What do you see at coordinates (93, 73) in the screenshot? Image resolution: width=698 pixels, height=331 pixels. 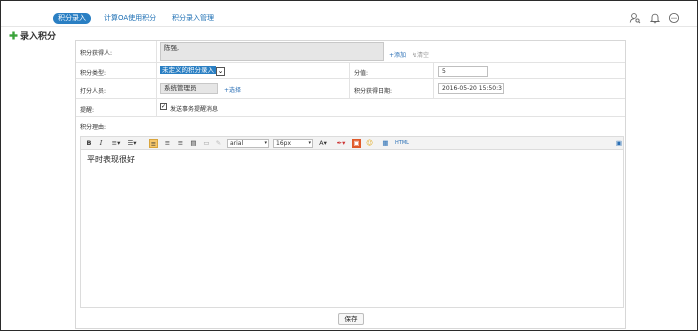 I see `type-label: 积分类型:` at bounding box center [93, 73].